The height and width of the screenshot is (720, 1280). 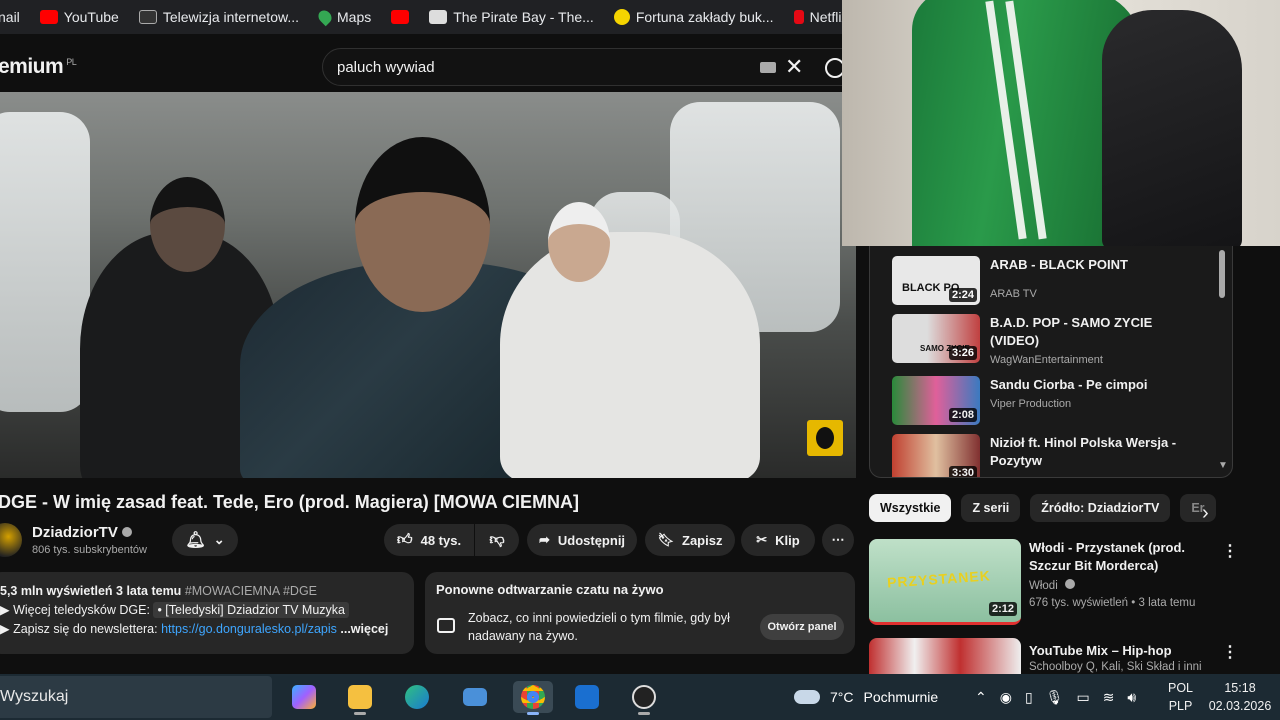 I want to click on chrome-app, so click(x=533, y=698).